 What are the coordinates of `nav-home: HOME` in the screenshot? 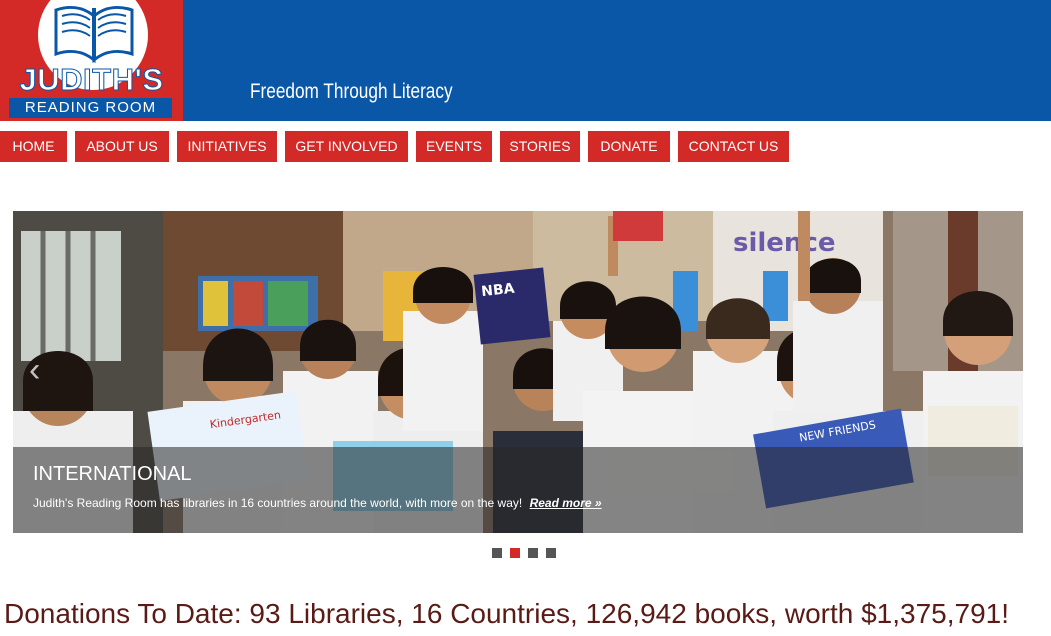 It's located at (33, 146).